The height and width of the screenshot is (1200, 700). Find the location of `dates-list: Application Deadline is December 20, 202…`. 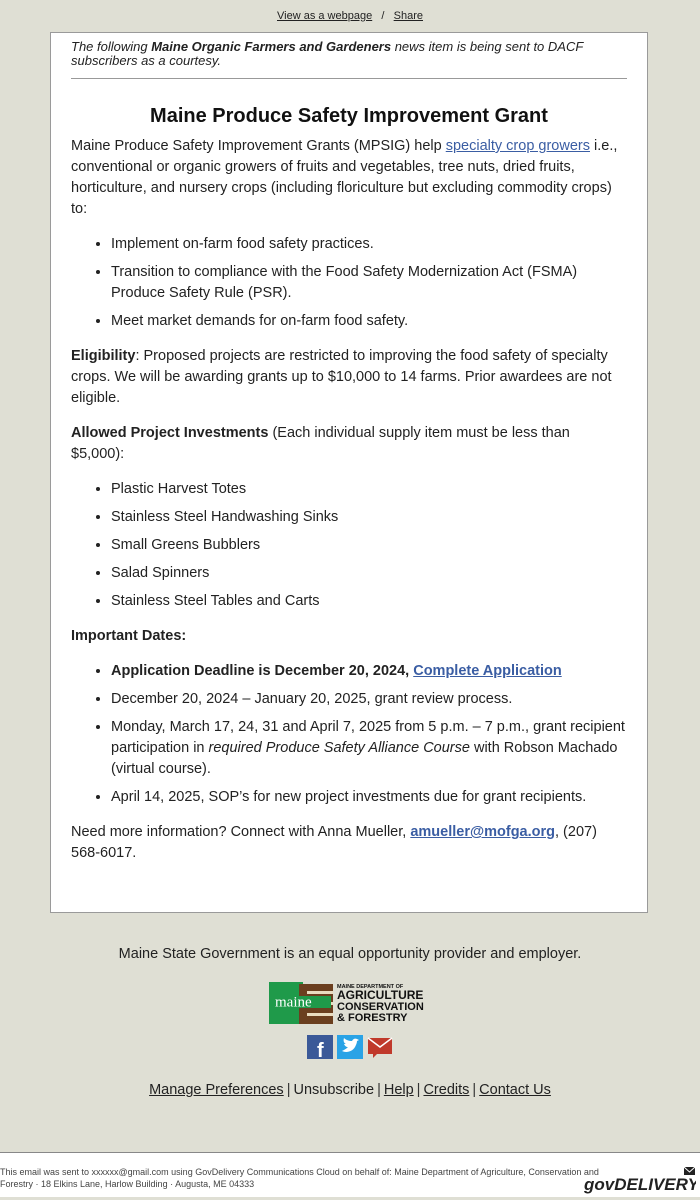

dates-list: Application Deadline is December 20, 202… is located at coordinates (349, 734).